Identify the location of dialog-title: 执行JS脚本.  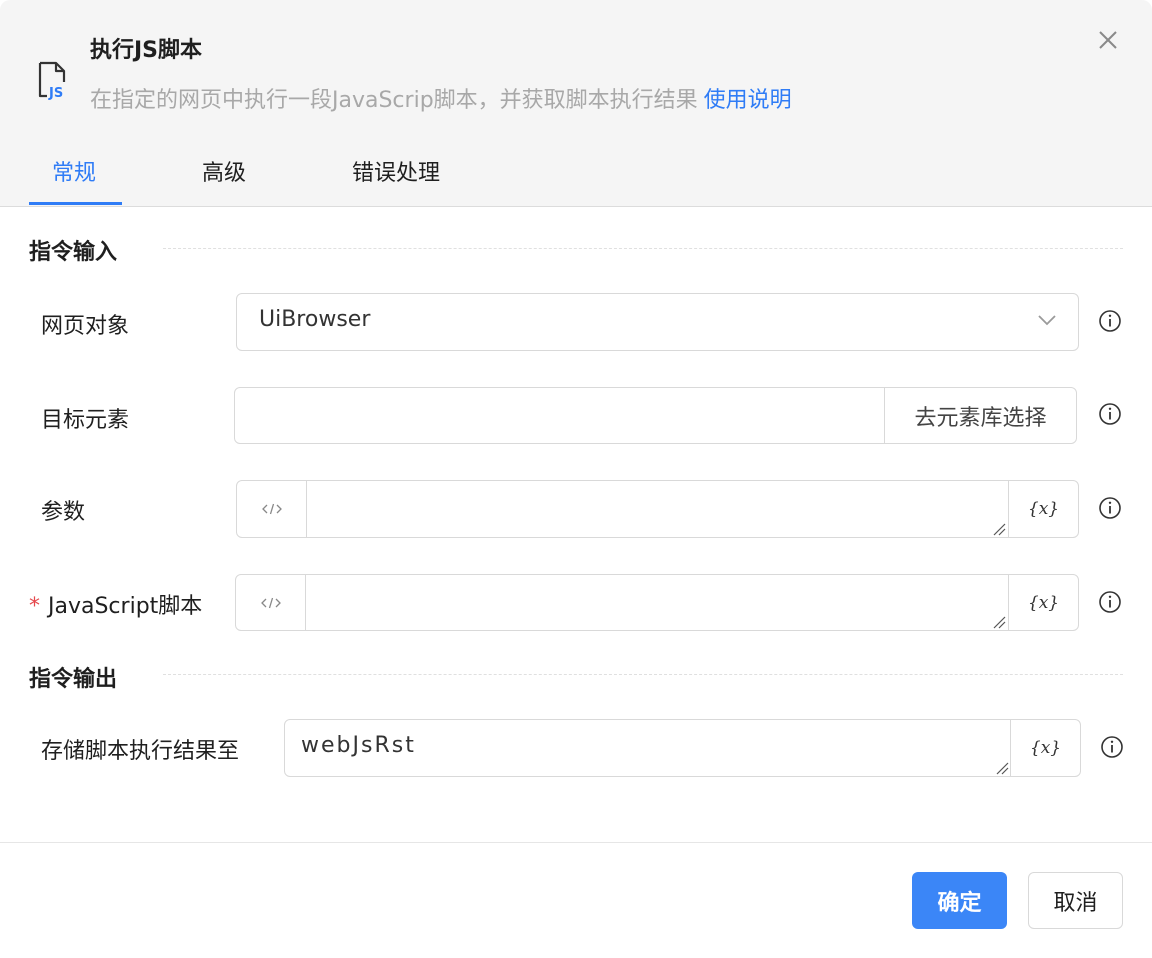
(146, 50).